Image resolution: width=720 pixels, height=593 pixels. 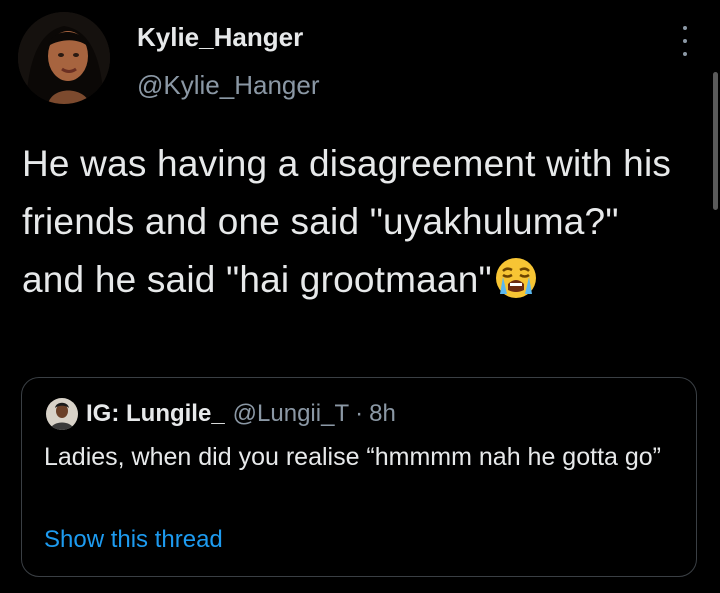 I want to click on author-handle: @Kylie_Hanger, so click(x=228, y=85).